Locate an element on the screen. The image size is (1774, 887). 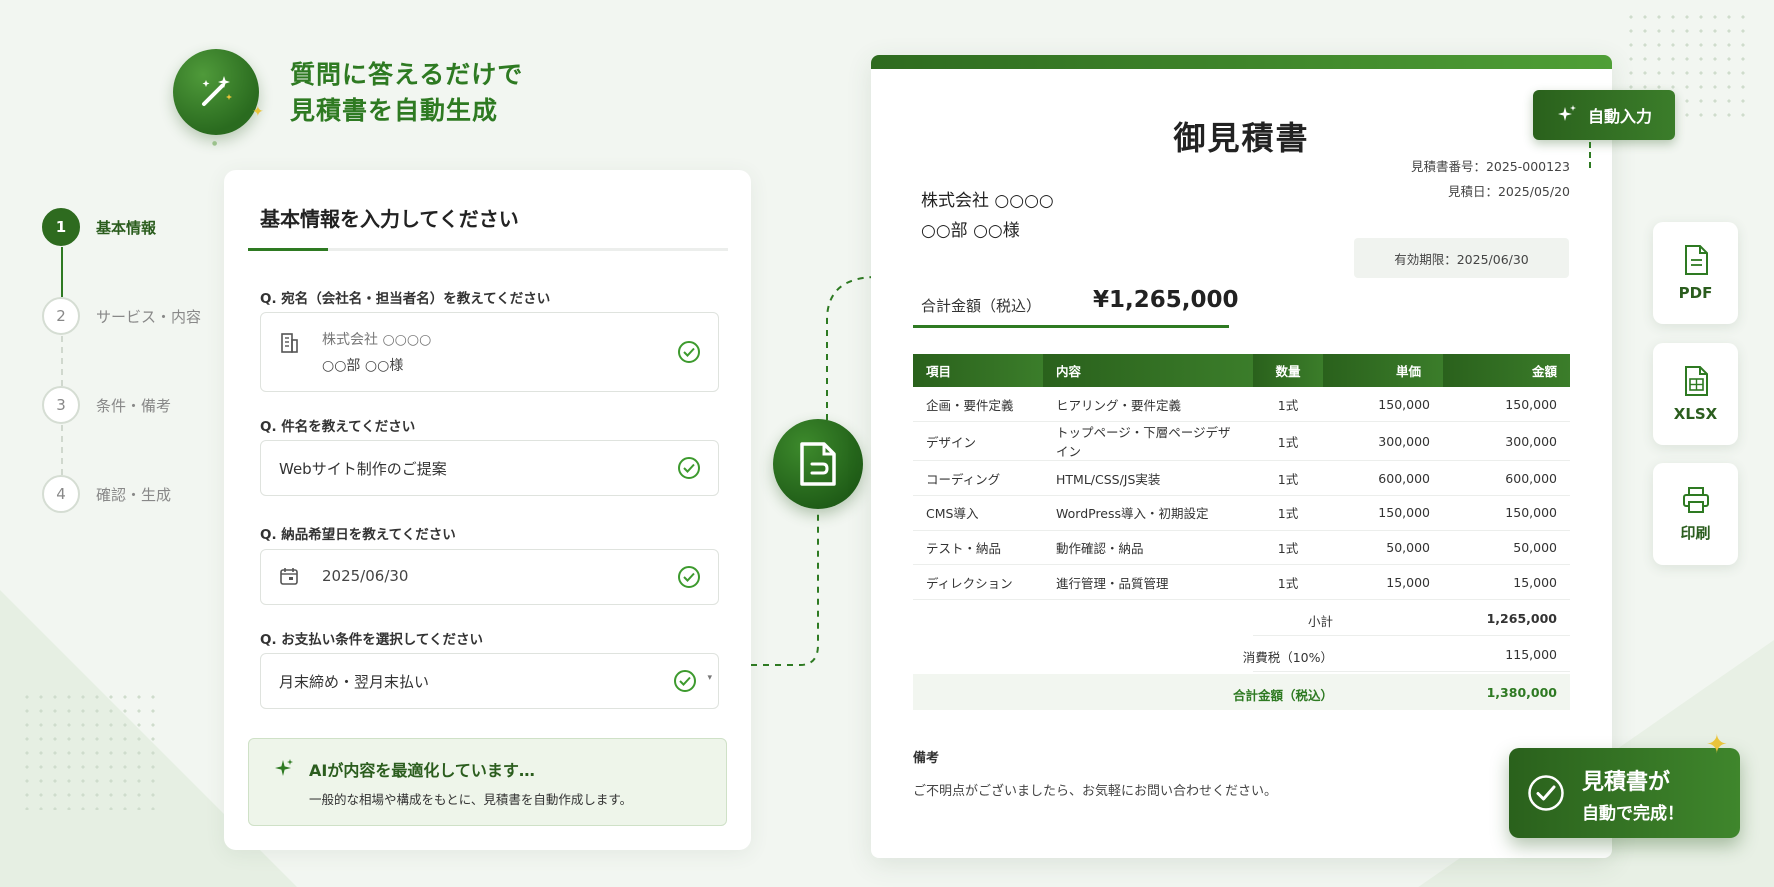
client-person: ○○部 ○○様 is located at coordinates (970, 231).